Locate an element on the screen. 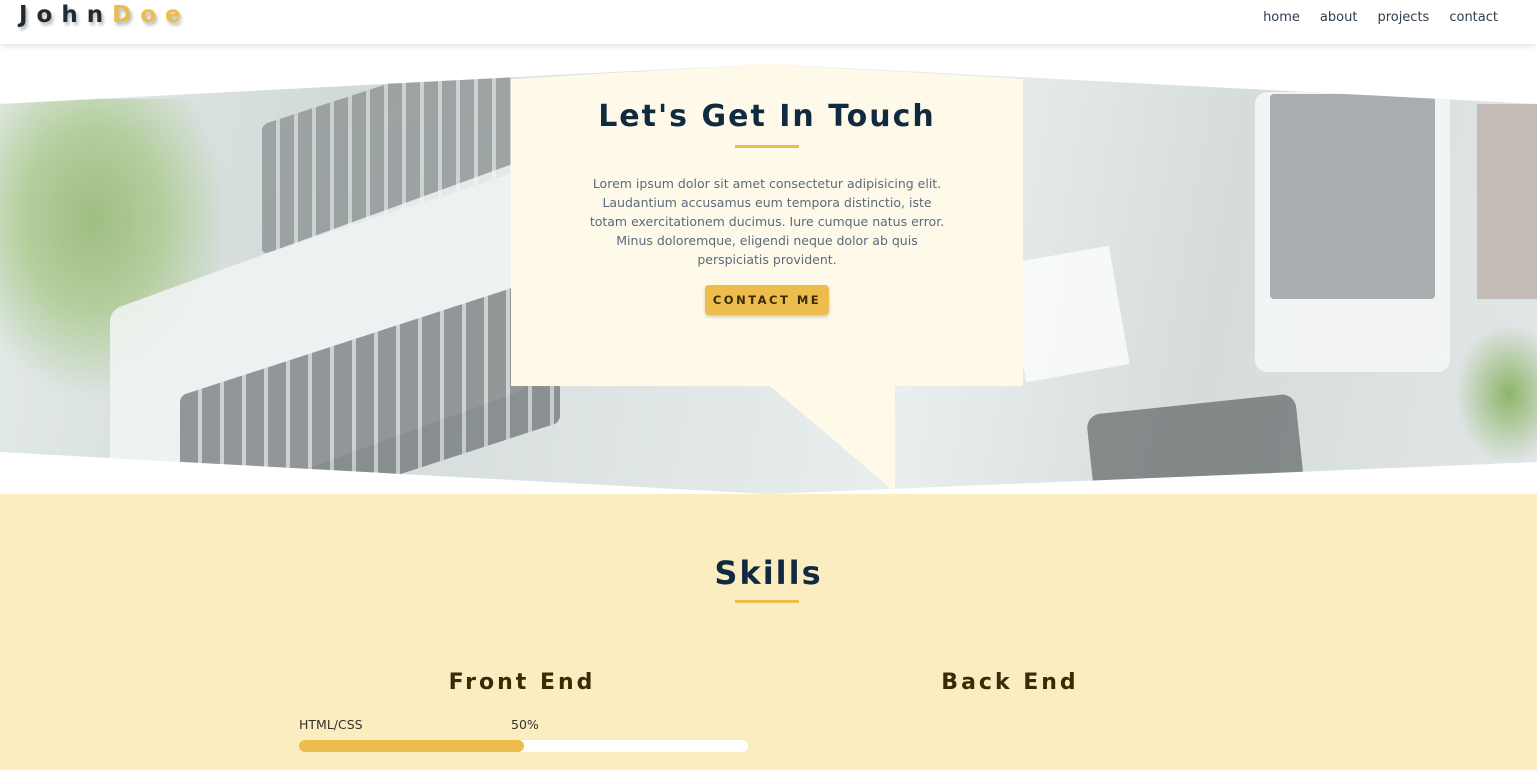  logo: JohnDoe is located at coordinates (104, 15).